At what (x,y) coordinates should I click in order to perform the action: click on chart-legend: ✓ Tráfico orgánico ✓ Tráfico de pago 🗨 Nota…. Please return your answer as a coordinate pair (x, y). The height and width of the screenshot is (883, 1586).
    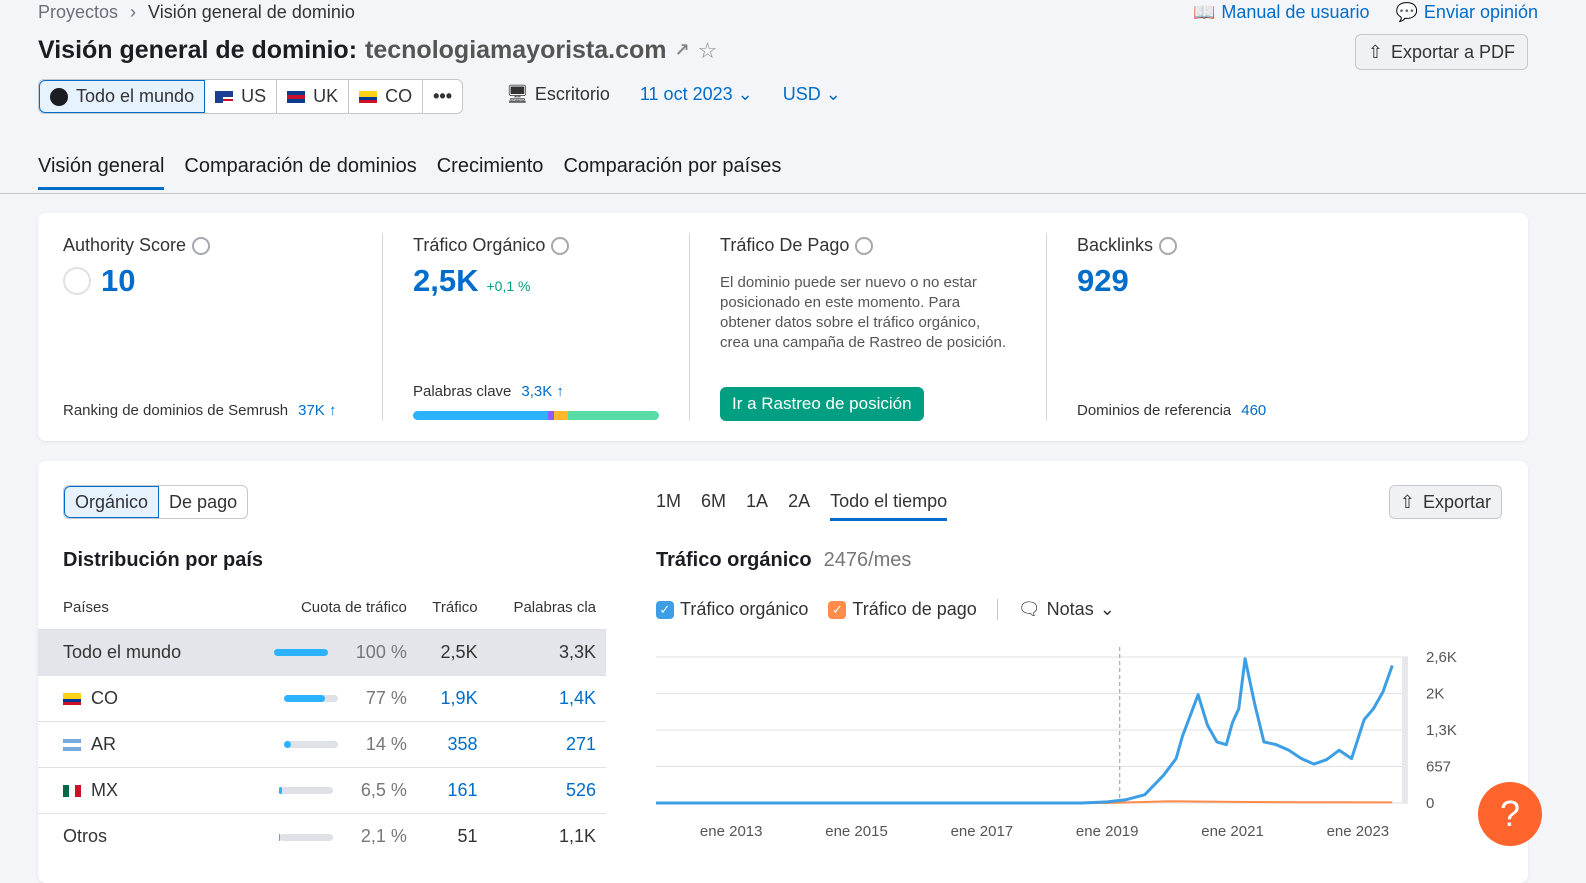
    Looking at the image, I should click on (885, 609).